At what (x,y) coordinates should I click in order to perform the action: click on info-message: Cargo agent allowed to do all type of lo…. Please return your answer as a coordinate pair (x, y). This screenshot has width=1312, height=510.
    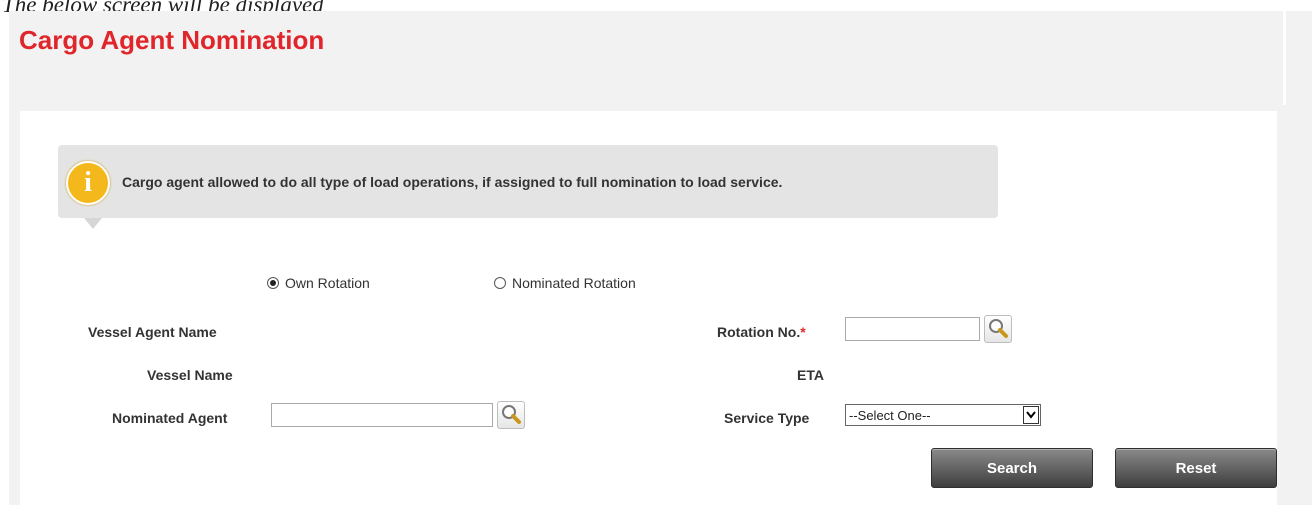
    Looking at the image, I should click on (452, 182).